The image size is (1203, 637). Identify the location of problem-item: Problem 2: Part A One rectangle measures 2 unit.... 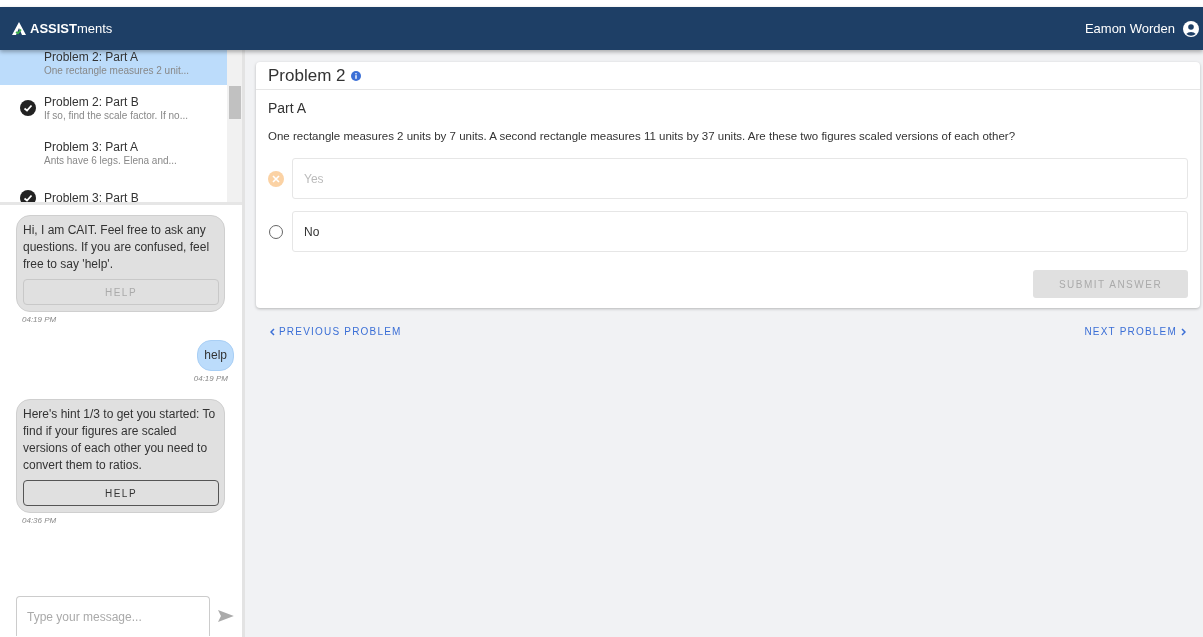
(113, 67).